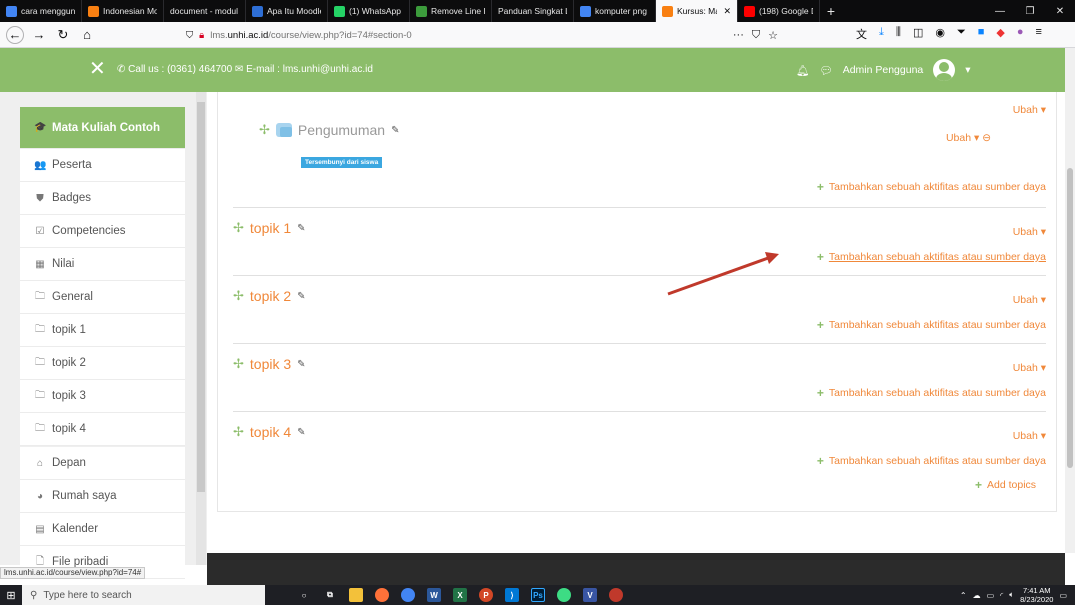 The image size is (1075, 605). Describe the element at coordinates (270, 228) in the screenshot. I see `topic-title: topik 1` at that location.